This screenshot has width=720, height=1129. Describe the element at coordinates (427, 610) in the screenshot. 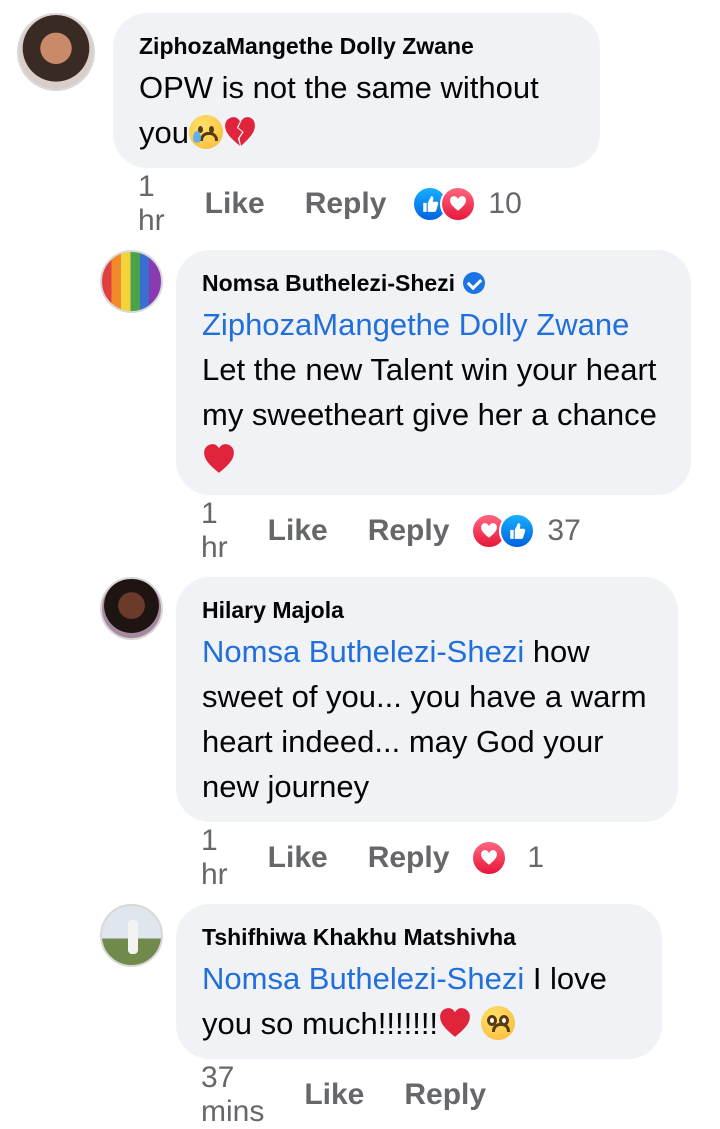

I see `author-name: Hilary Majola` at that location.